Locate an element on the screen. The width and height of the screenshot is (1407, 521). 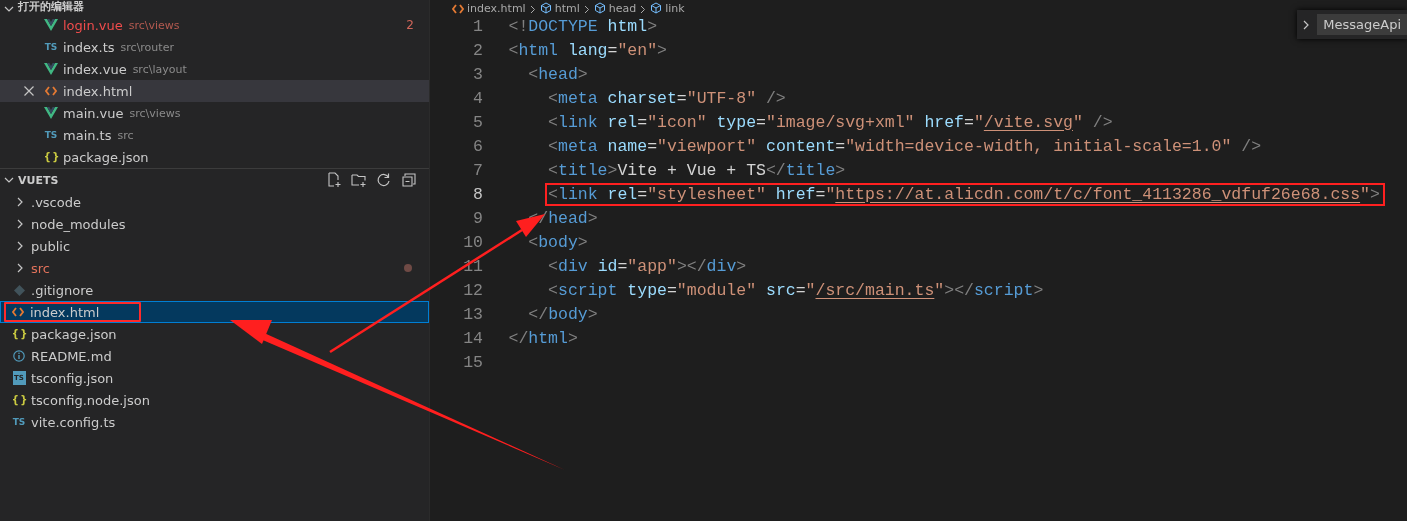
file-path: src\router is located at coordinates (147, 47).